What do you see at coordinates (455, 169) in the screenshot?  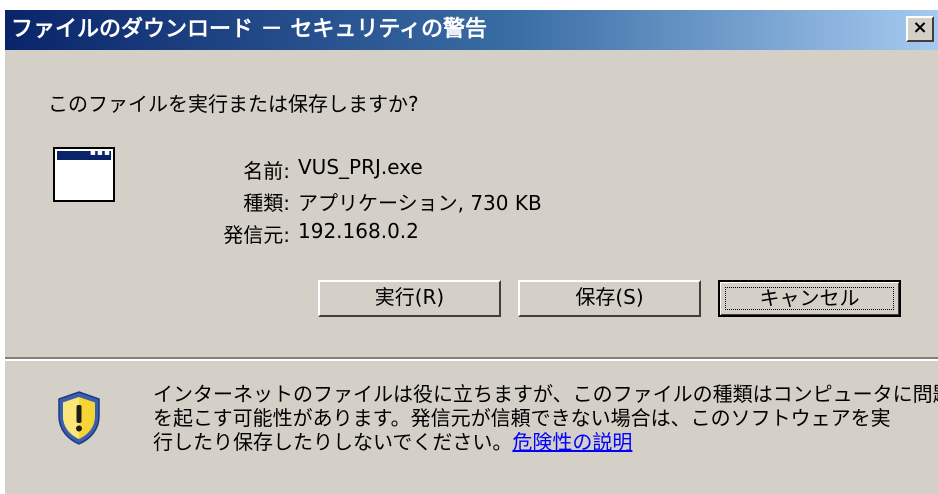 I see `file-name-row: 名前: VUS_PRJ.exe` at bounding box center [455, 169].